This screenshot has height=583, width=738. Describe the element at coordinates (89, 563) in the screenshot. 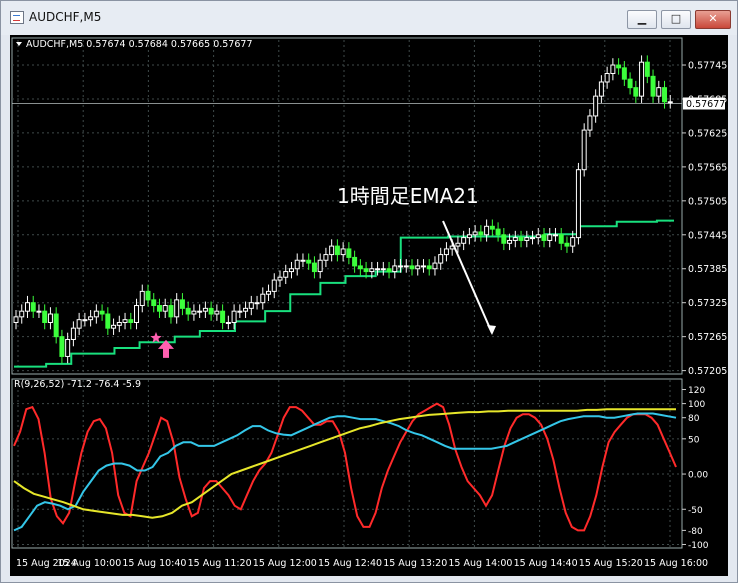

I see `time-tick-label: 15 Aug 10:00` at that location.